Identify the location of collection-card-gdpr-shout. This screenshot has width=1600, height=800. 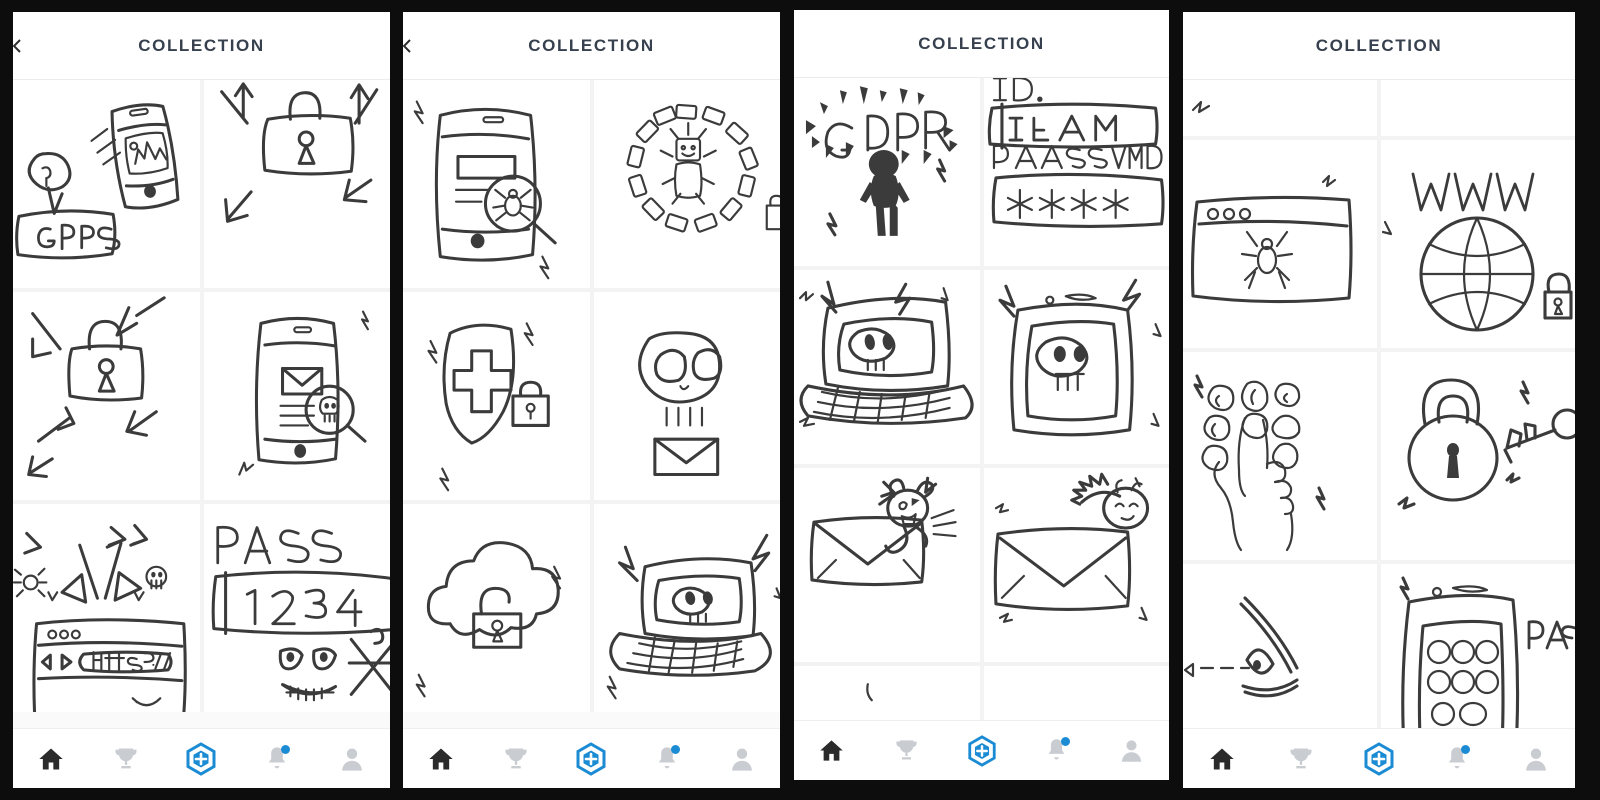
(887, 172).